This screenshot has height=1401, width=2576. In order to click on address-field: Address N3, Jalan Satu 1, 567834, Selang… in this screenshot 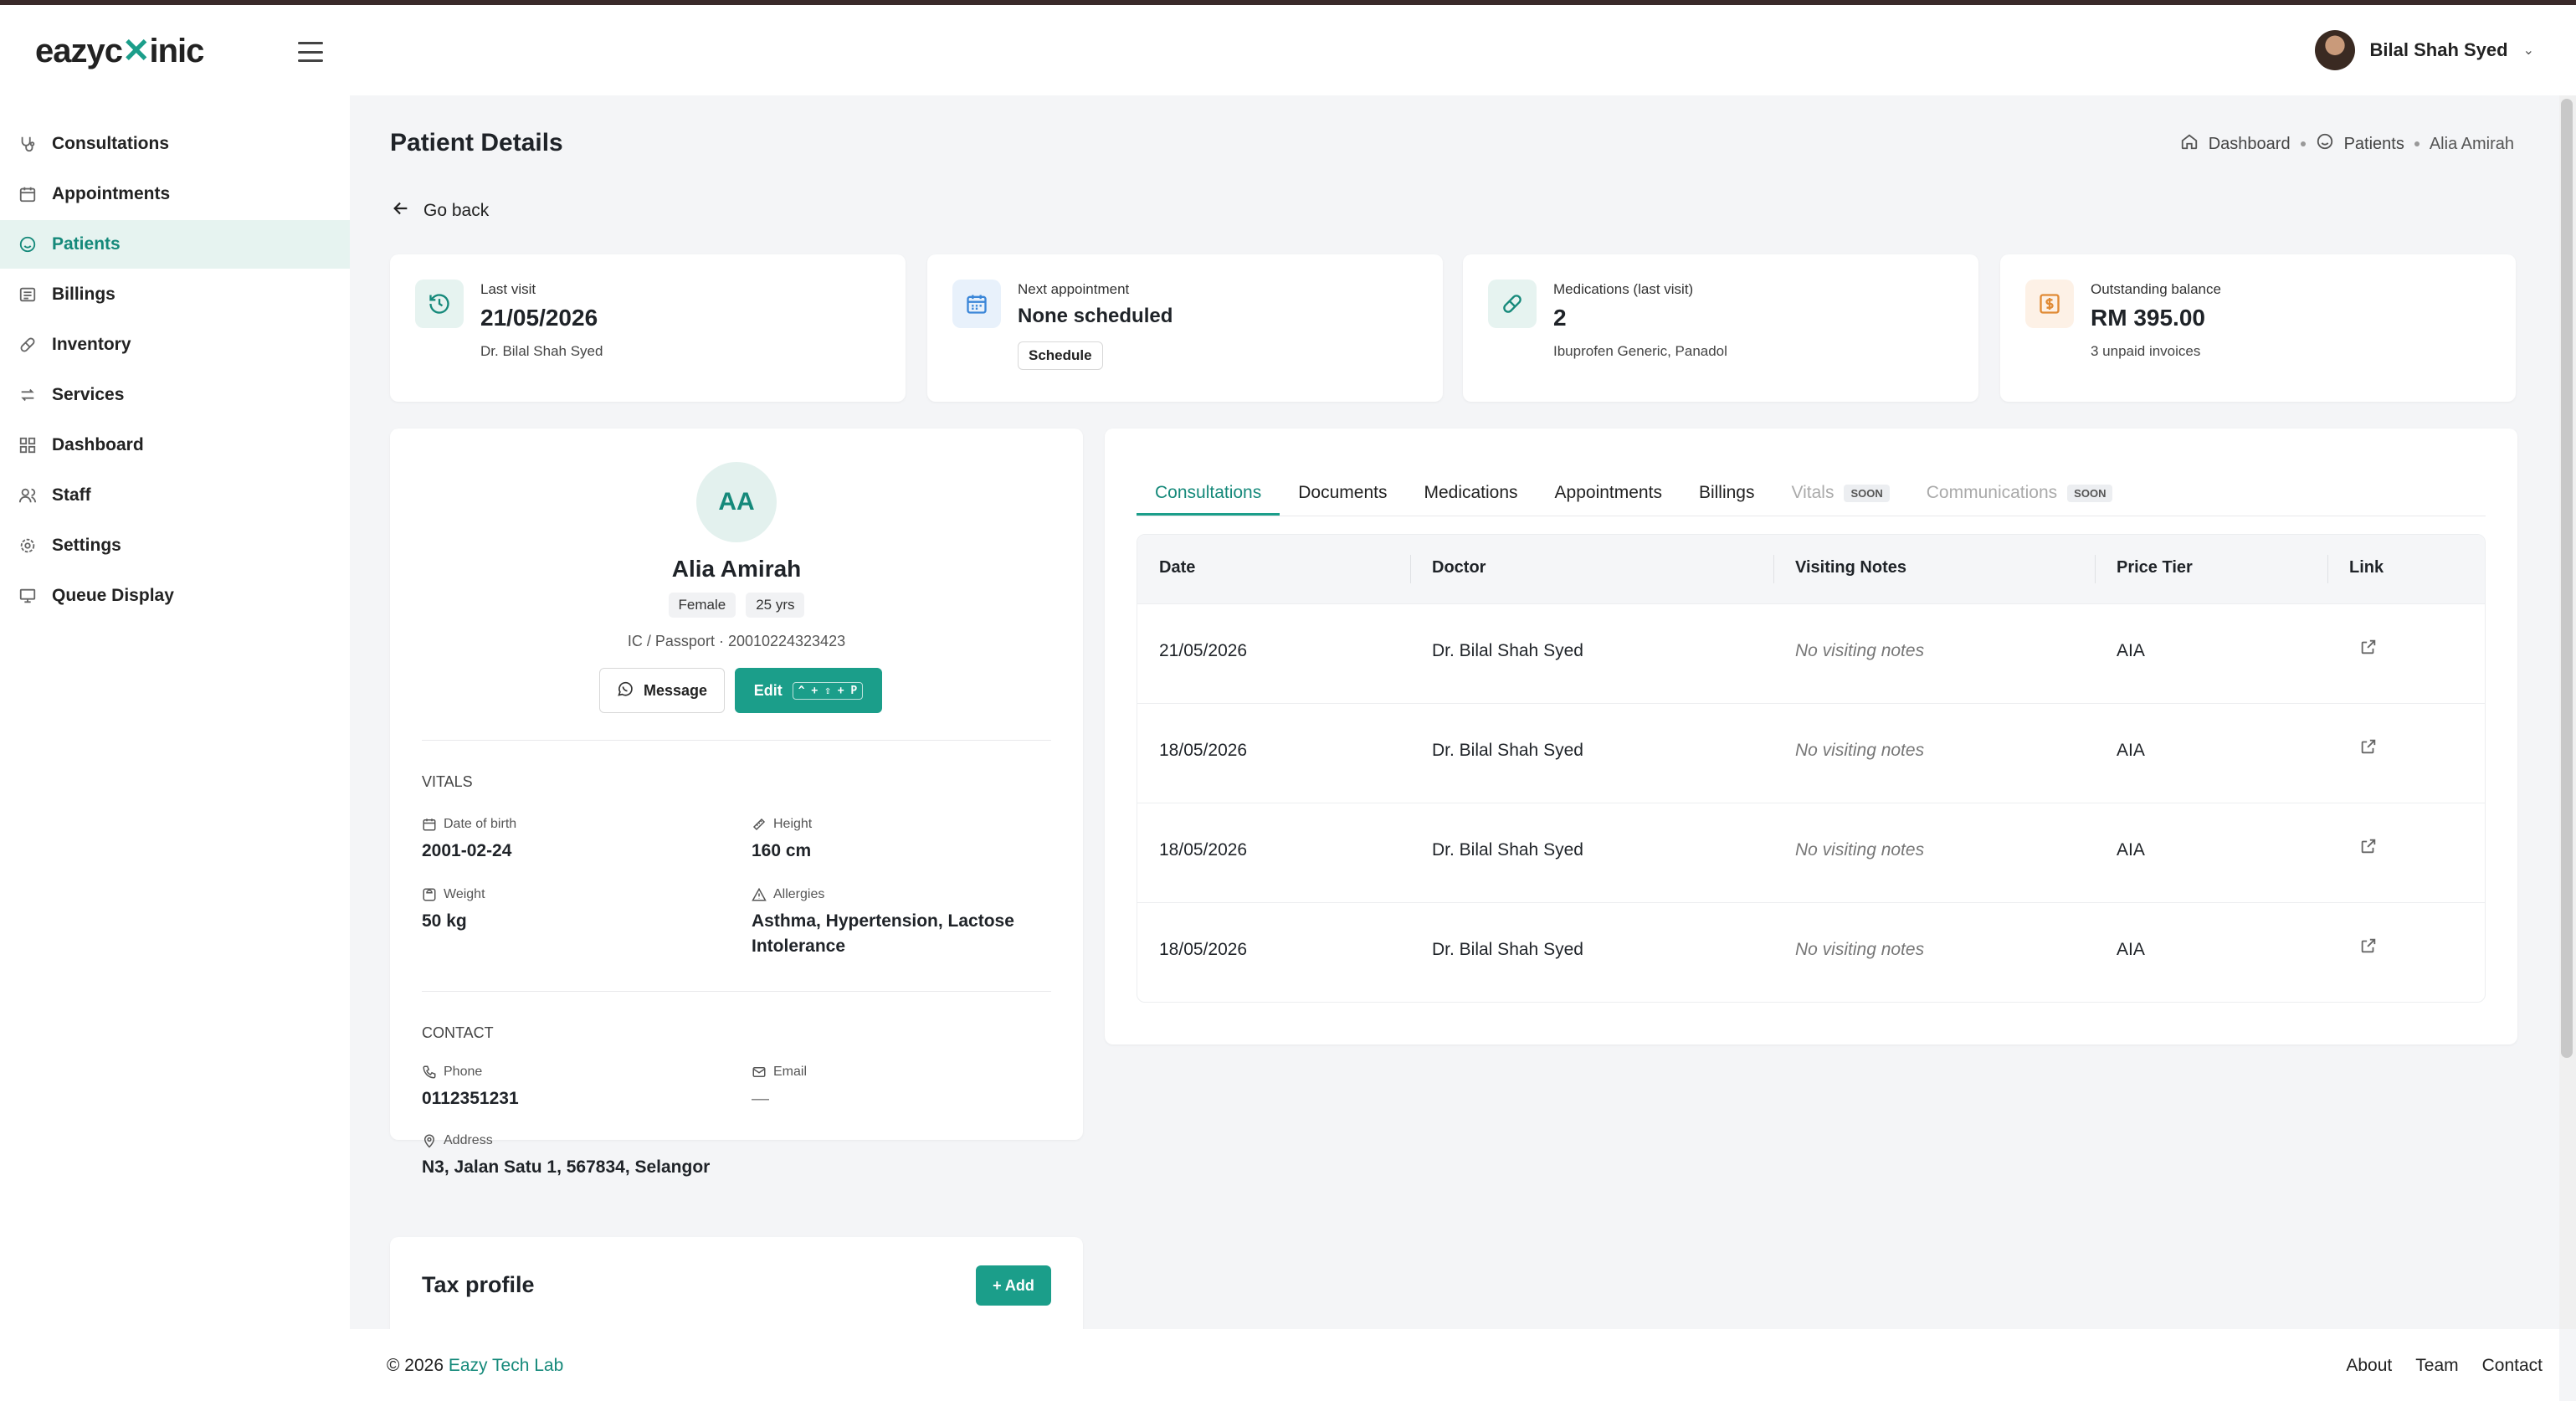, I will do `click(566, 1156)`.